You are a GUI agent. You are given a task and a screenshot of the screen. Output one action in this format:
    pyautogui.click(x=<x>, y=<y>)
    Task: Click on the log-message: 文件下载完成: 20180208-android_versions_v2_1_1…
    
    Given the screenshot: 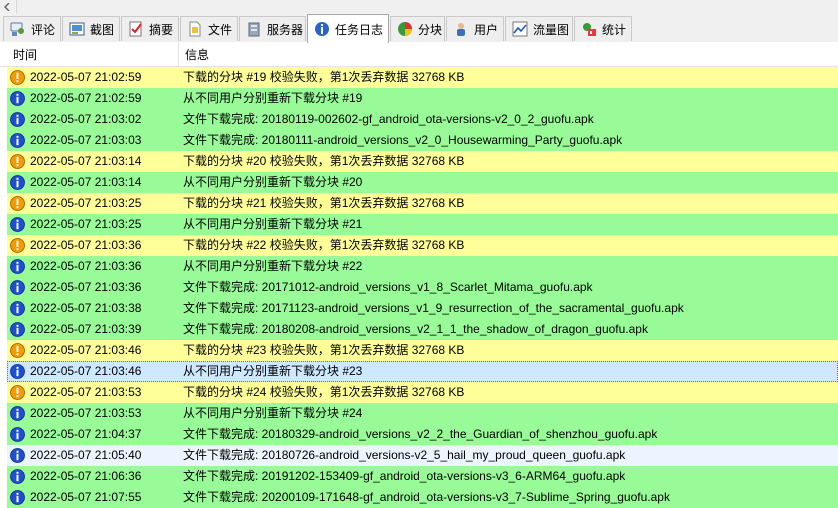 What is the action you would take?
    pyautogui.click(x=415, y=329)
    